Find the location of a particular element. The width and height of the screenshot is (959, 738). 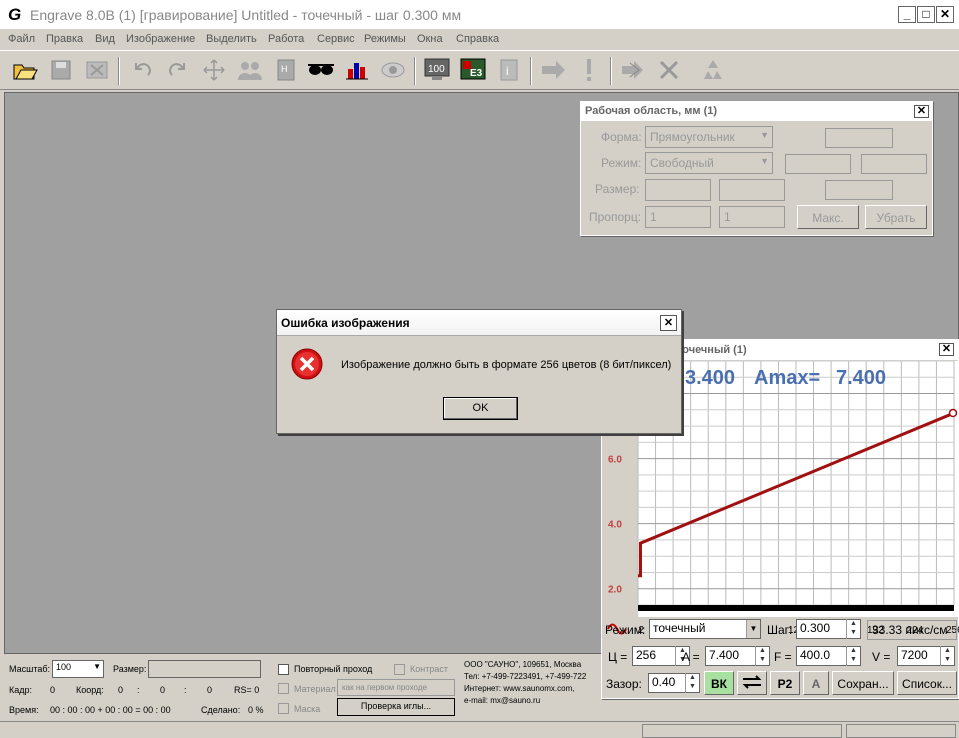

maximize-button: □ is located at coordinates (926, 14).